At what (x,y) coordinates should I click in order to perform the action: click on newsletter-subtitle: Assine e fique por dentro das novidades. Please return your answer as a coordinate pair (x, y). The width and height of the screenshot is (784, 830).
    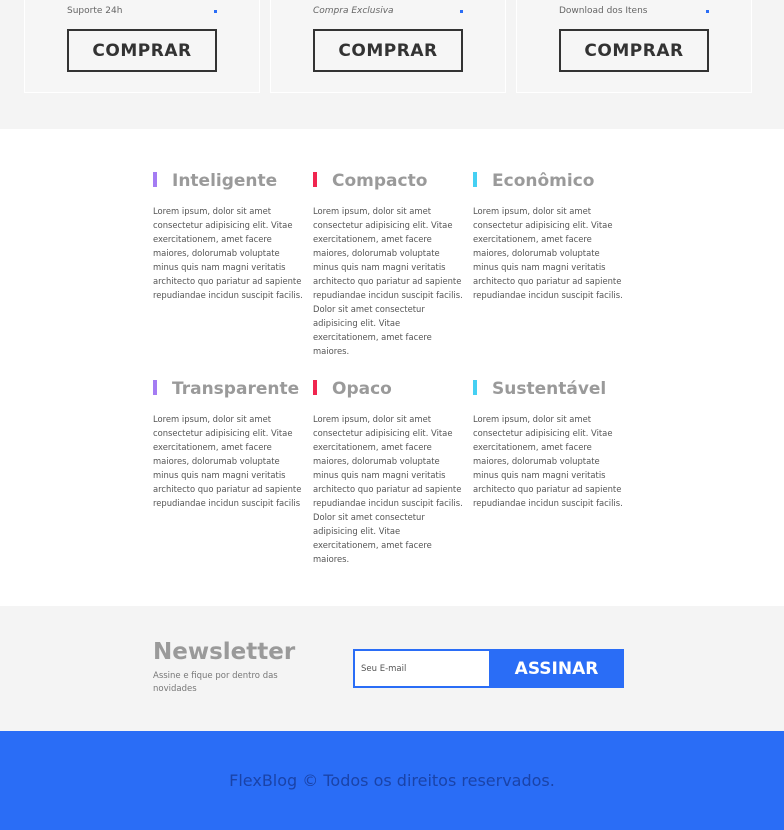
    Looking at the image, I should click on (215, 682).